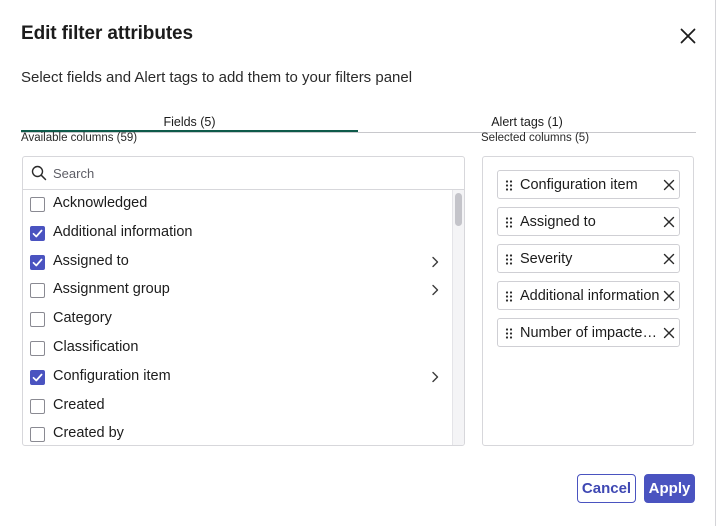 The width and height of the screenshot is (720, 526). I want to click on list-item-label: Acknowledged, so click(100, 203).